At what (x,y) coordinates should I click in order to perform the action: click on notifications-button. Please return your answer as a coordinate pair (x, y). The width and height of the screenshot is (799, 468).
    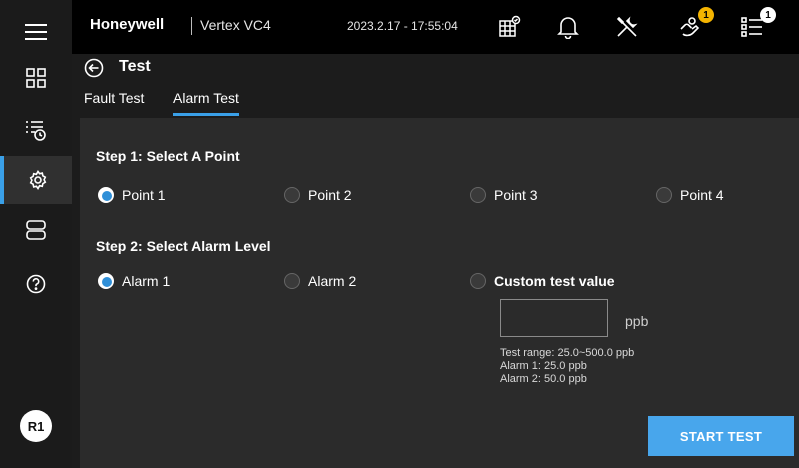
    Looking at the image, I should click on (568, 27).